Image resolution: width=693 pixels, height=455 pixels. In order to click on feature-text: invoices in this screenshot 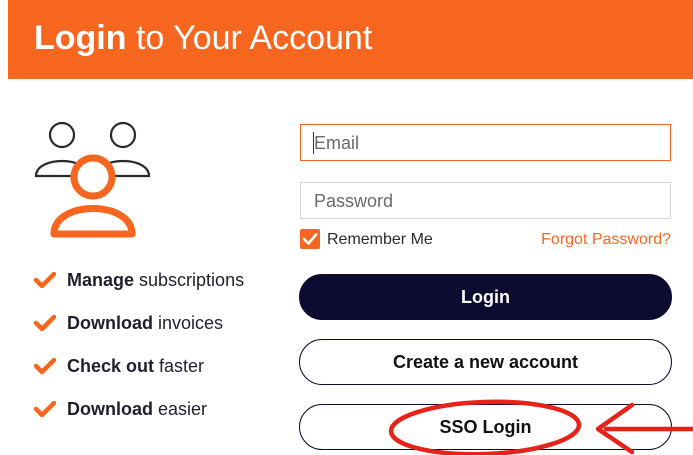, I will do `click(188, 323)`.